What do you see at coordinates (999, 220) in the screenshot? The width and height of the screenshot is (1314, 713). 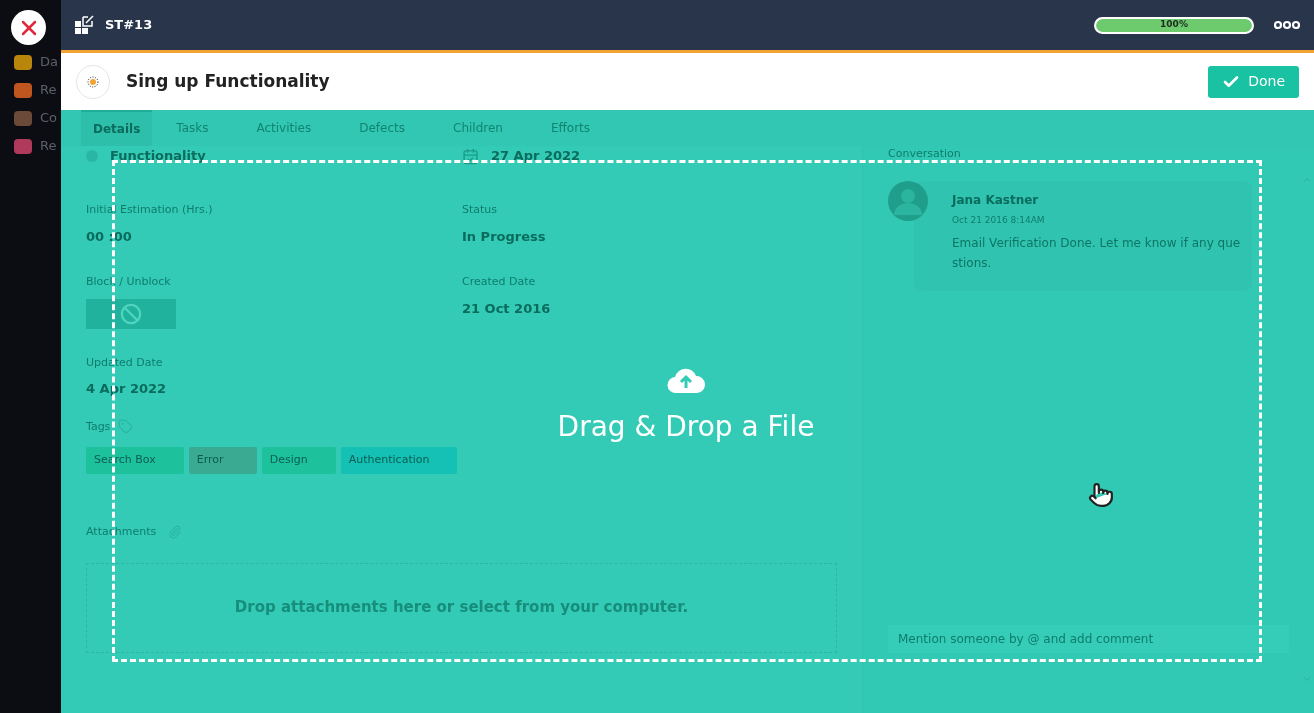 I see `comment-time: Oct 21 2016 8:14AM` at bounding box center [999, 220].